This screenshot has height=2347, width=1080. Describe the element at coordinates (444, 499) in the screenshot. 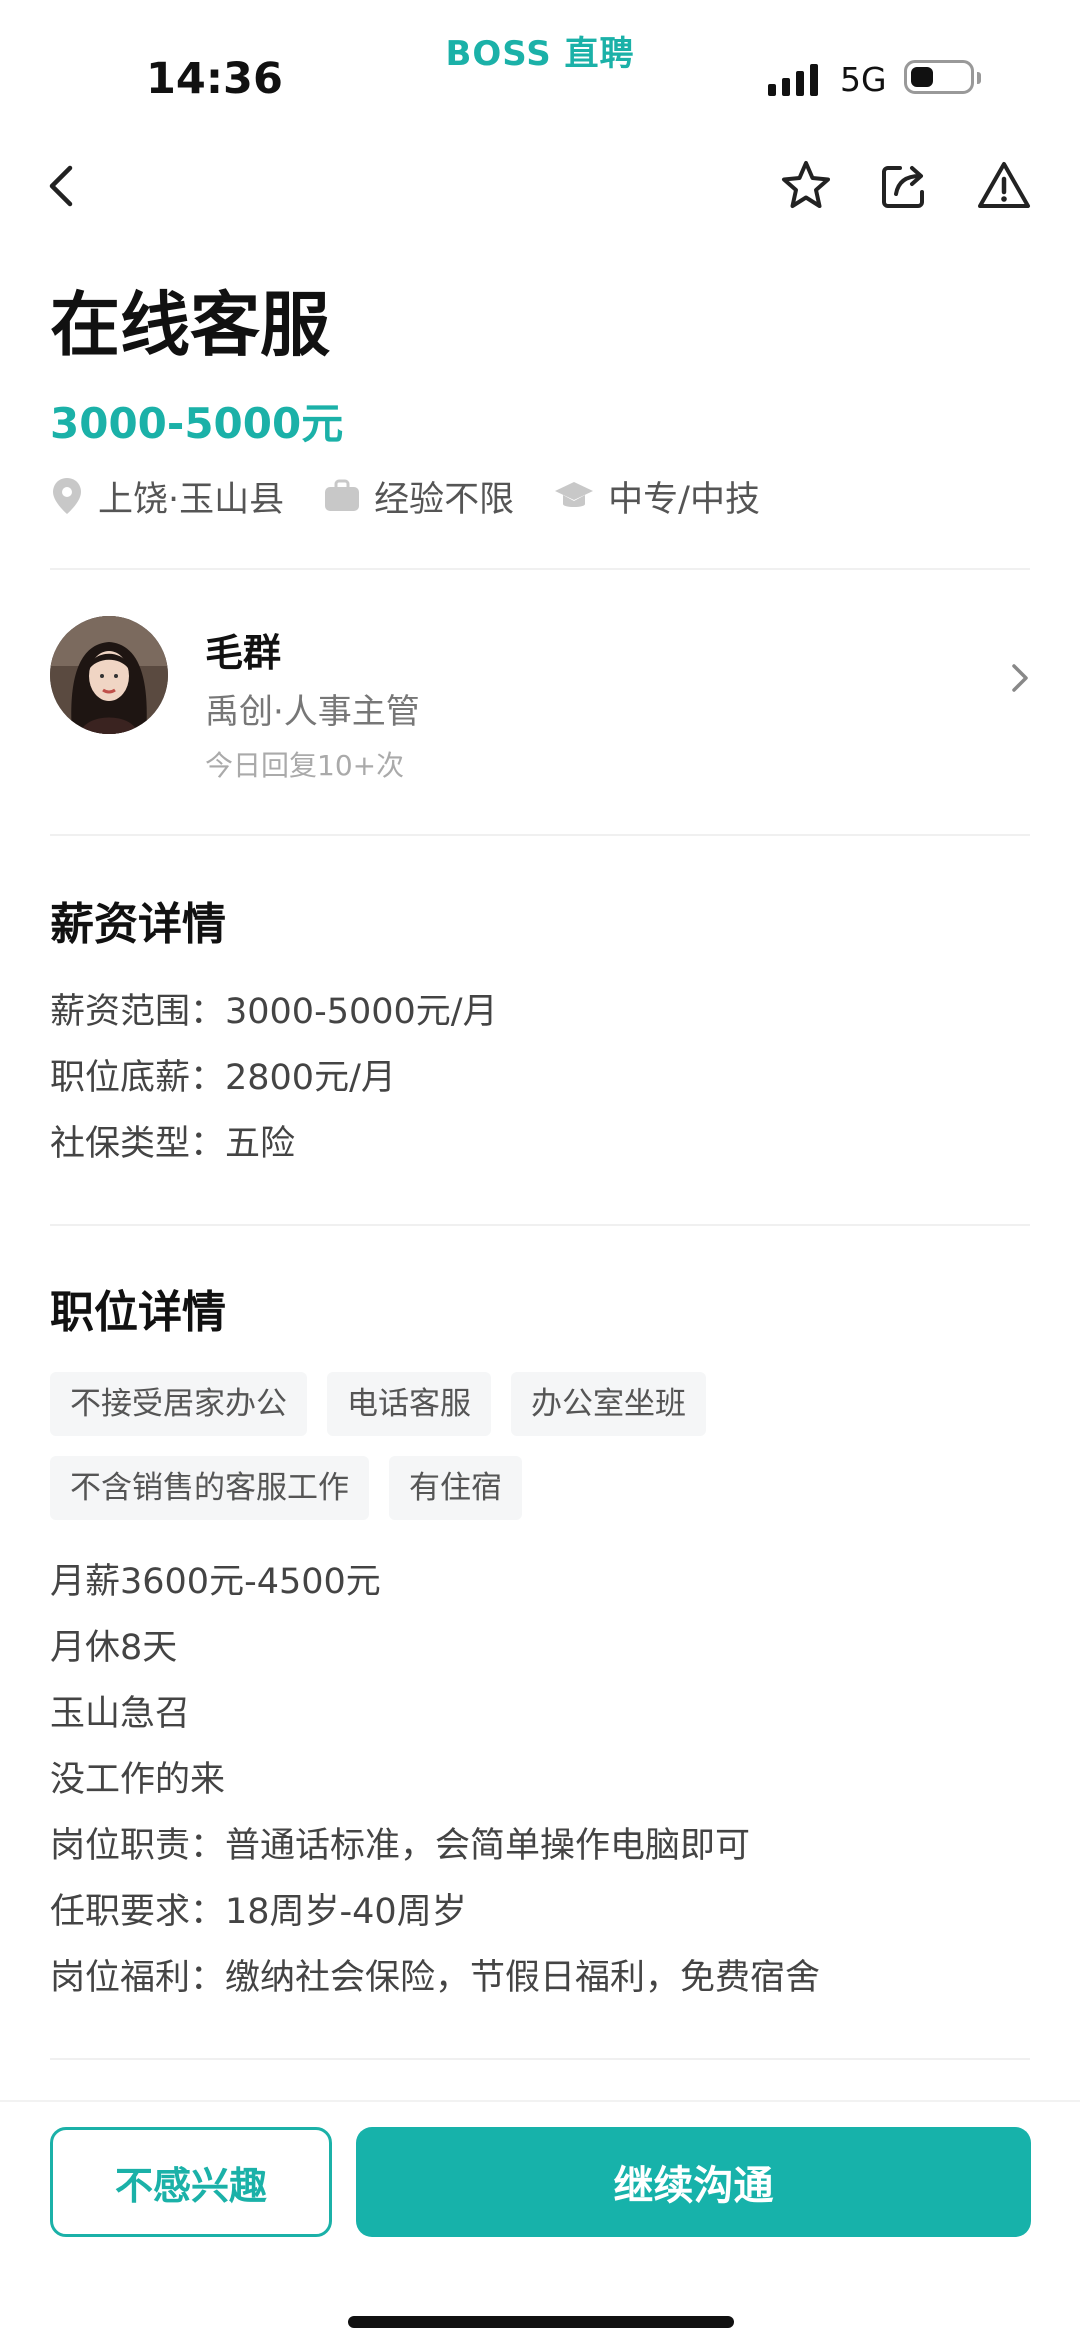

I see `experience-text: 经验不限` at that location.